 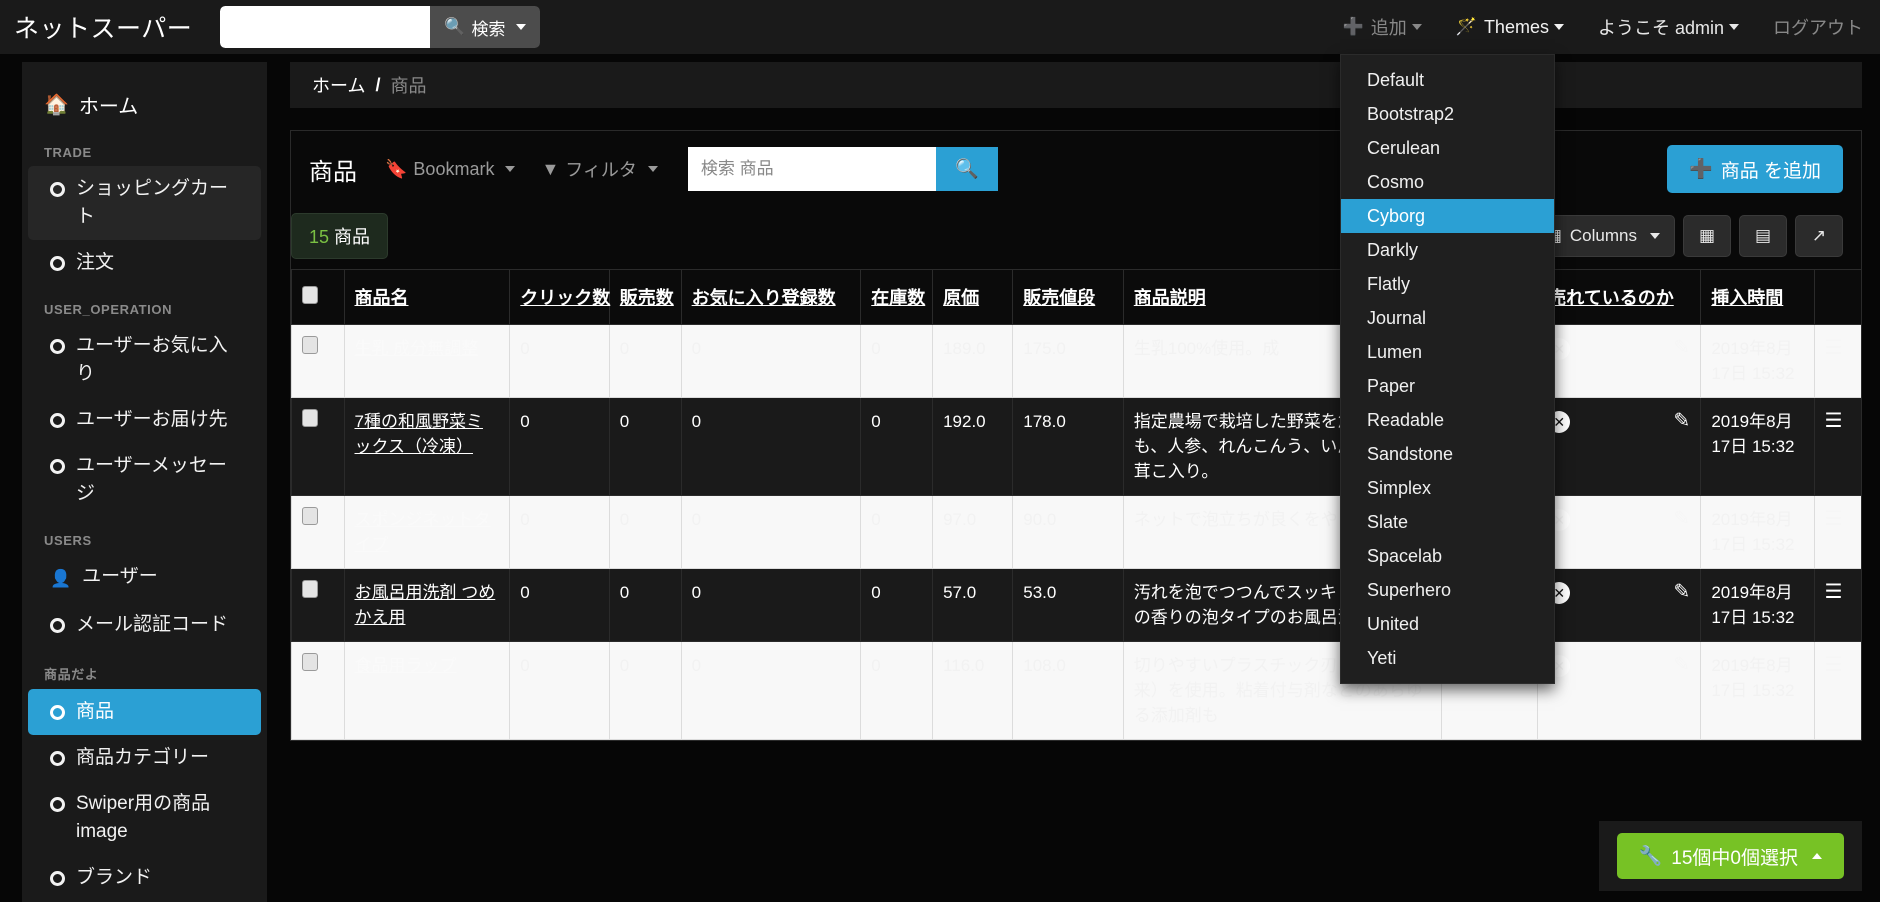 I want to click on column-header-11: 挿入時間, so click(x=1757, y=297).